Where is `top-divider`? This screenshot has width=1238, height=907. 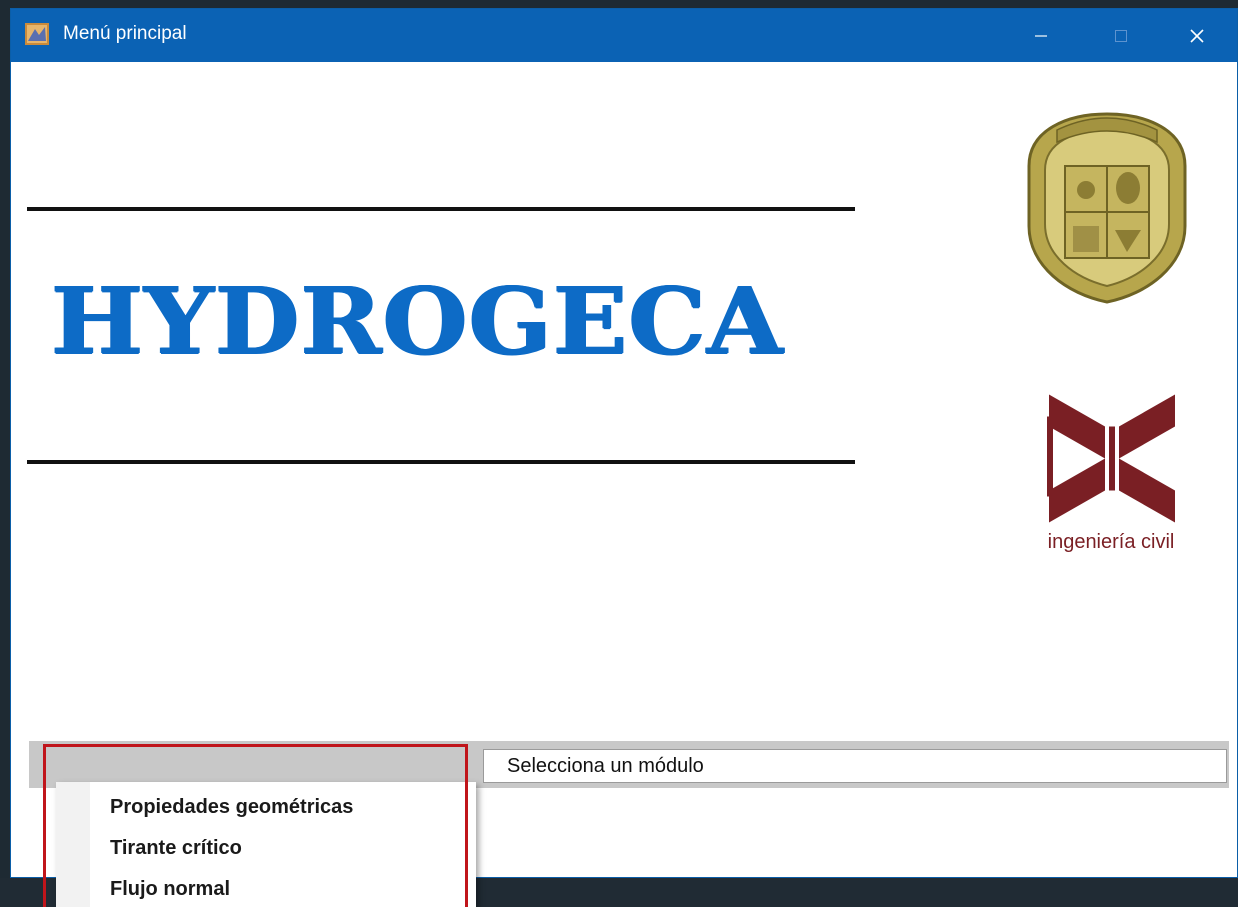 top-divider is located at coordinates (441, 209).